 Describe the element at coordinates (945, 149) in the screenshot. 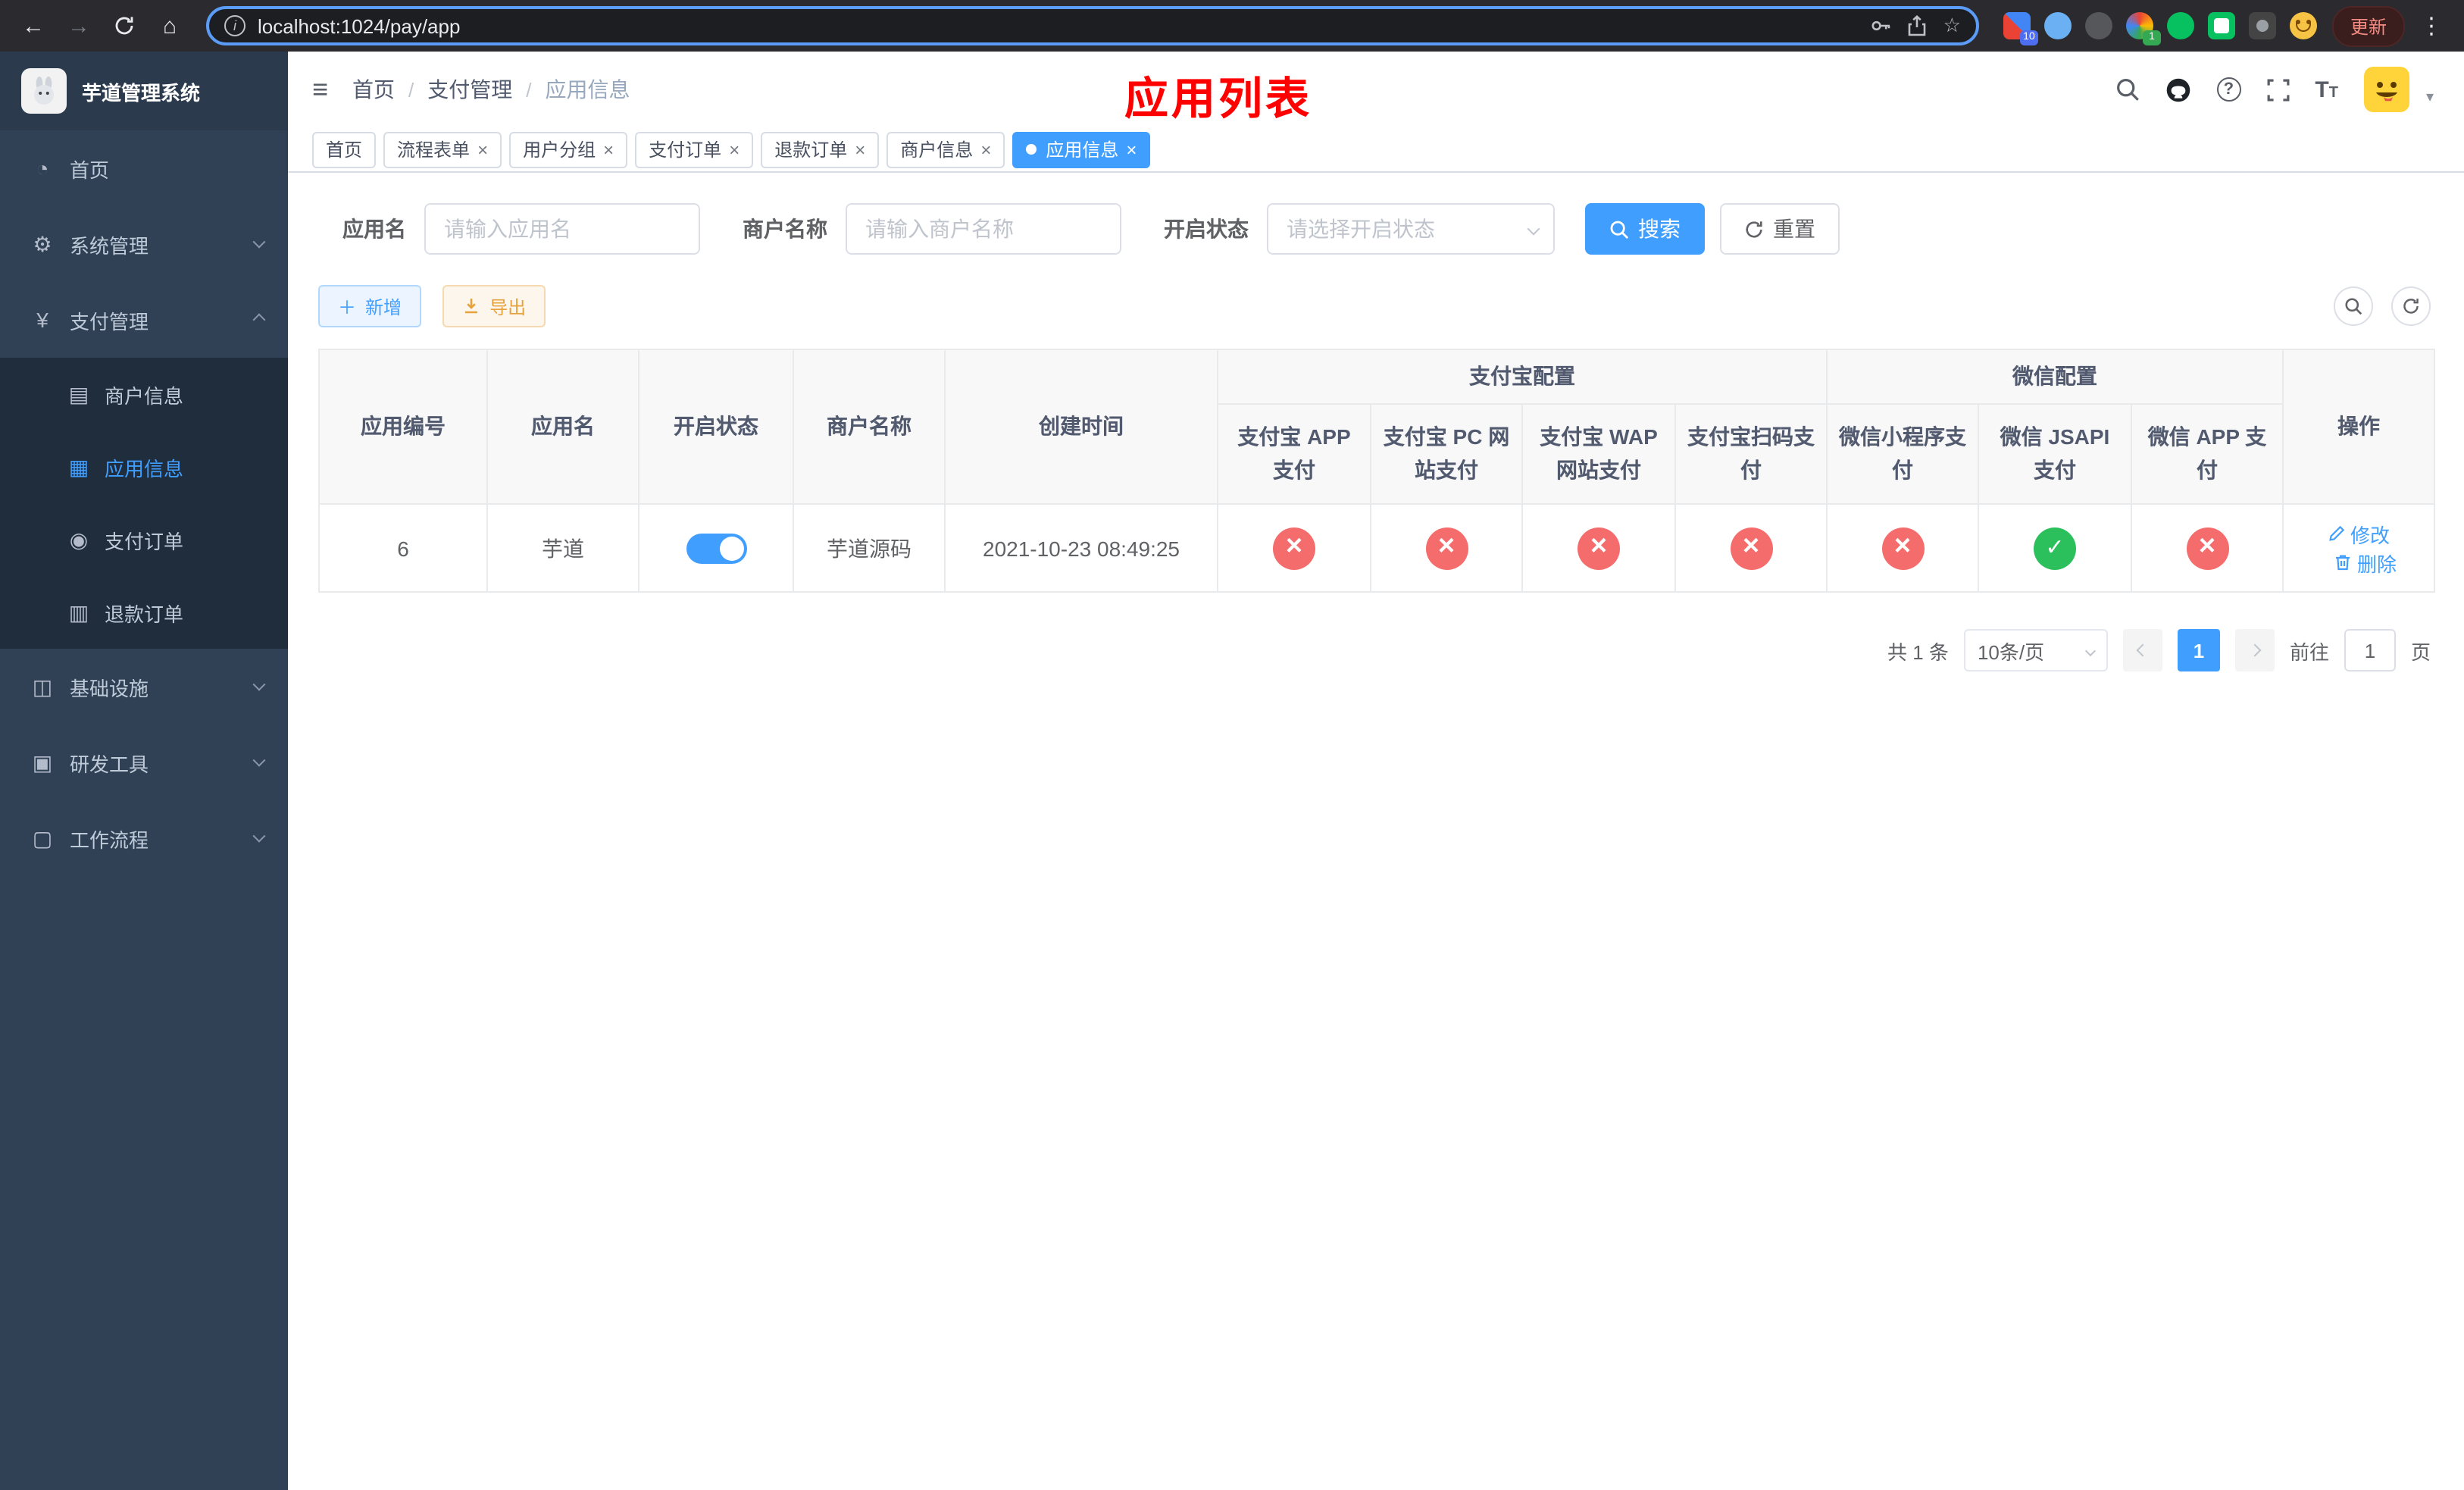

I see `tab-merchant-info: 商户信息 ×` at that location.